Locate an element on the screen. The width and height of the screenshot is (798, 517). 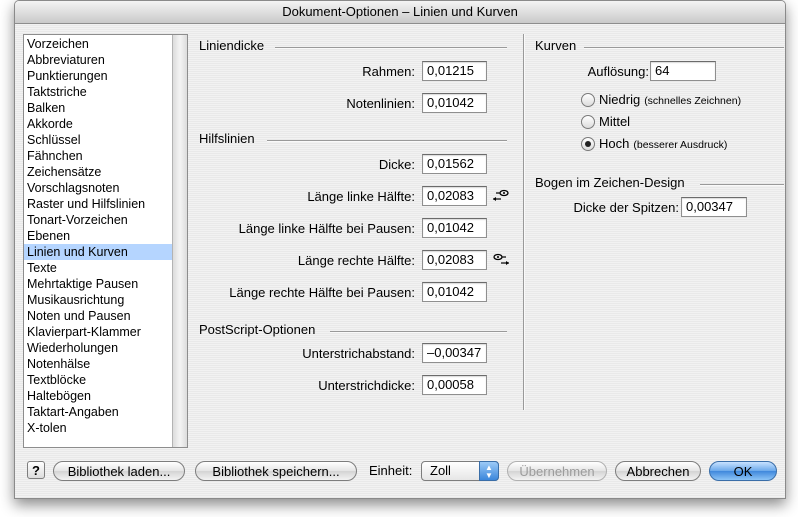
list-item: Noten und Pausen is located at coordinates (99, 316).